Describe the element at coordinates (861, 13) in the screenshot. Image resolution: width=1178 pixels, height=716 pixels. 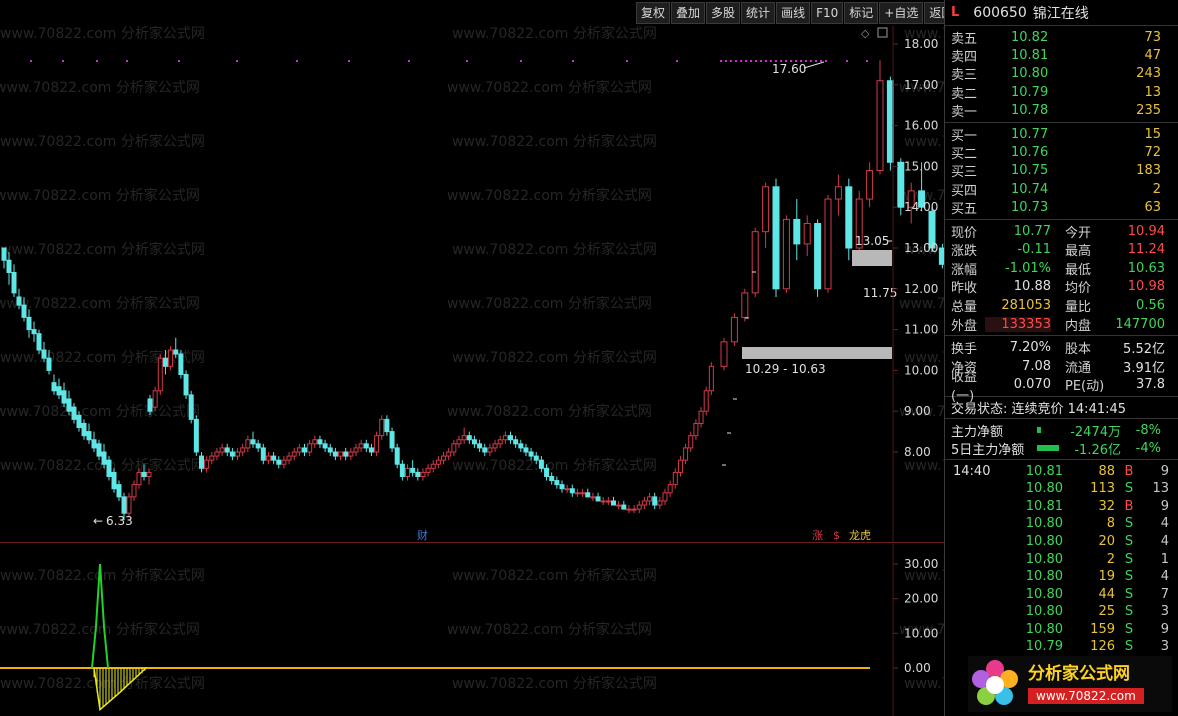
I see `mark-button: 标记` at that location.